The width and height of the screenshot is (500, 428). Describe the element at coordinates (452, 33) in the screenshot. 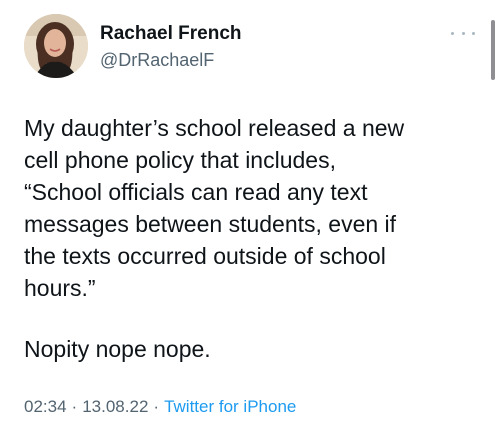

I see `more-horizontal-icon` at that location.